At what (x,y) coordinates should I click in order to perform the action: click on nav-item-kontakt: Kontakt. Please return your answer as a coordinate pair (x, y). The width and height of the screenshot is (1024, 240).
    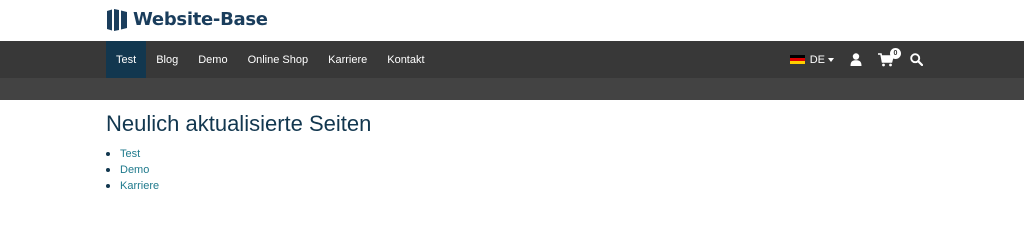
    Looking at the image, I should click on (405, 59).